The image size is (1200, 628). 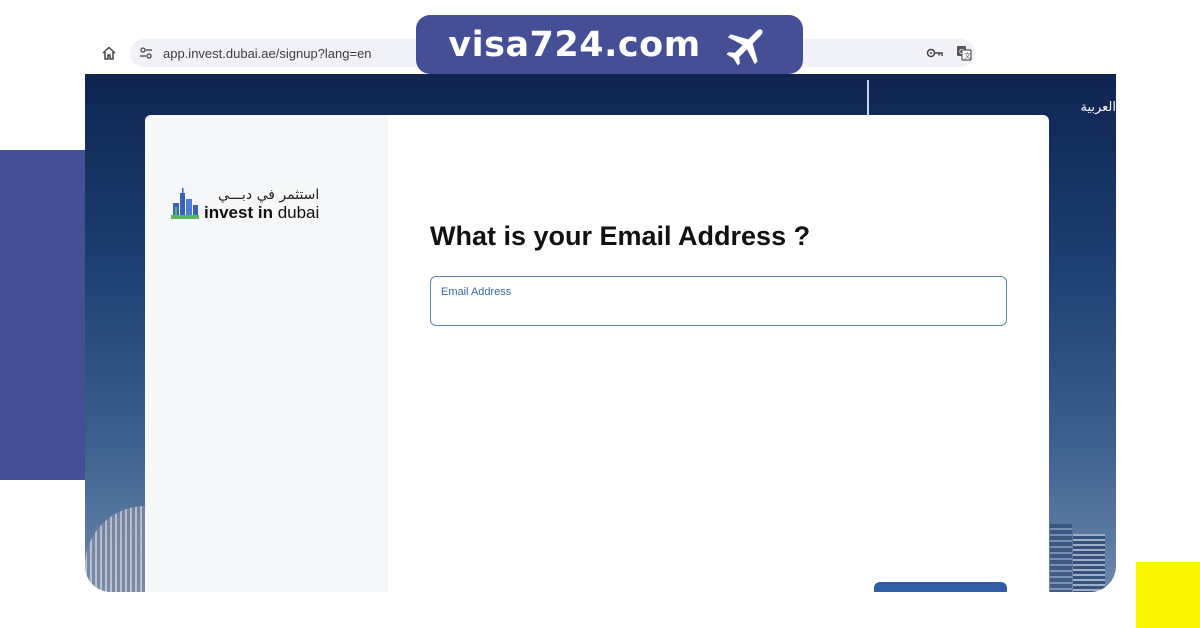 I want to click on key-icon, so click(x=935, y=53).